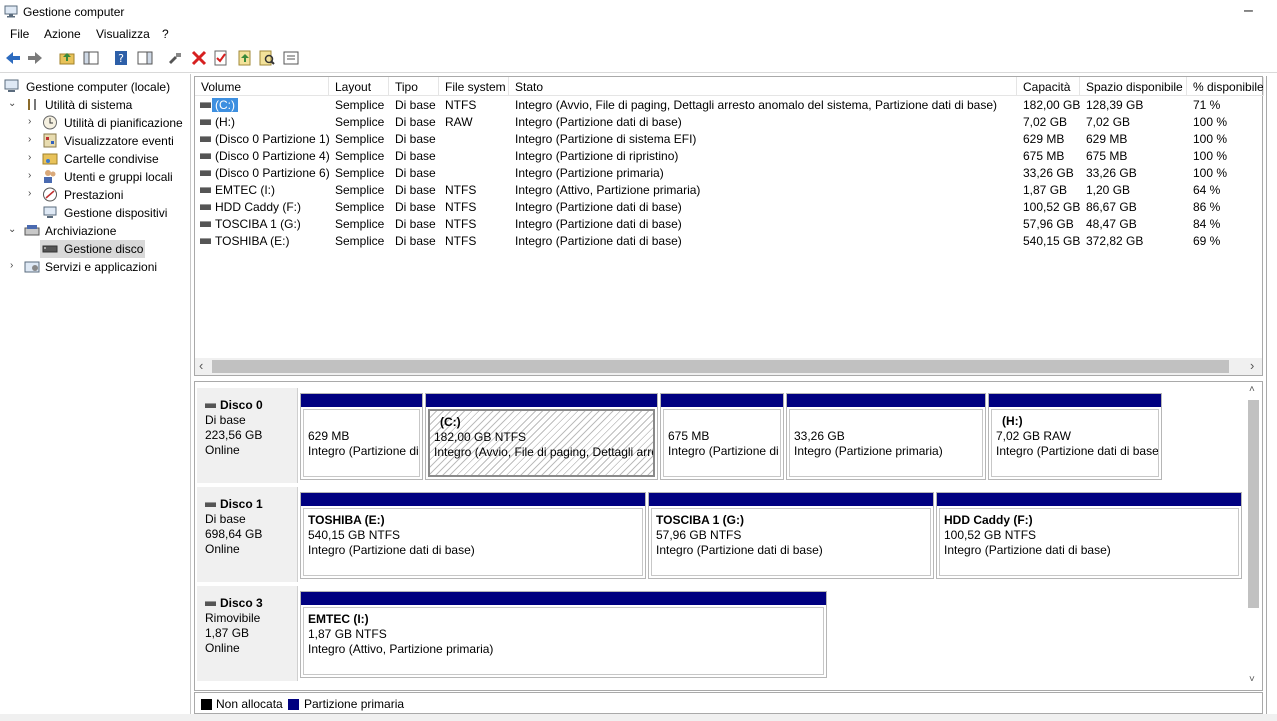 This screenshot has height=721, width=1277. Describe the element at coordinates (1048, 224) in the screenshot. I see `cell-capacita: 57,96 GB` at that location.